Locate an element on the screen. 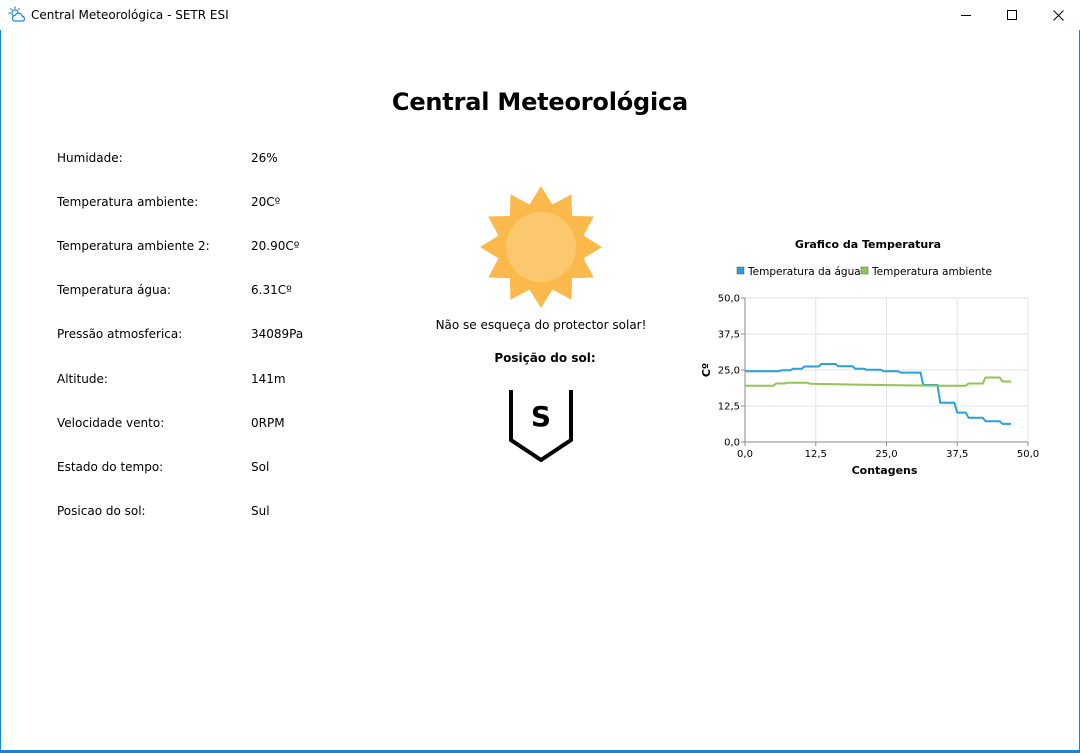 The width and height of the screenshot is (1080, 753). ambient-temperature-2-value: 20.90Cº is located at coordinates (275, 246).